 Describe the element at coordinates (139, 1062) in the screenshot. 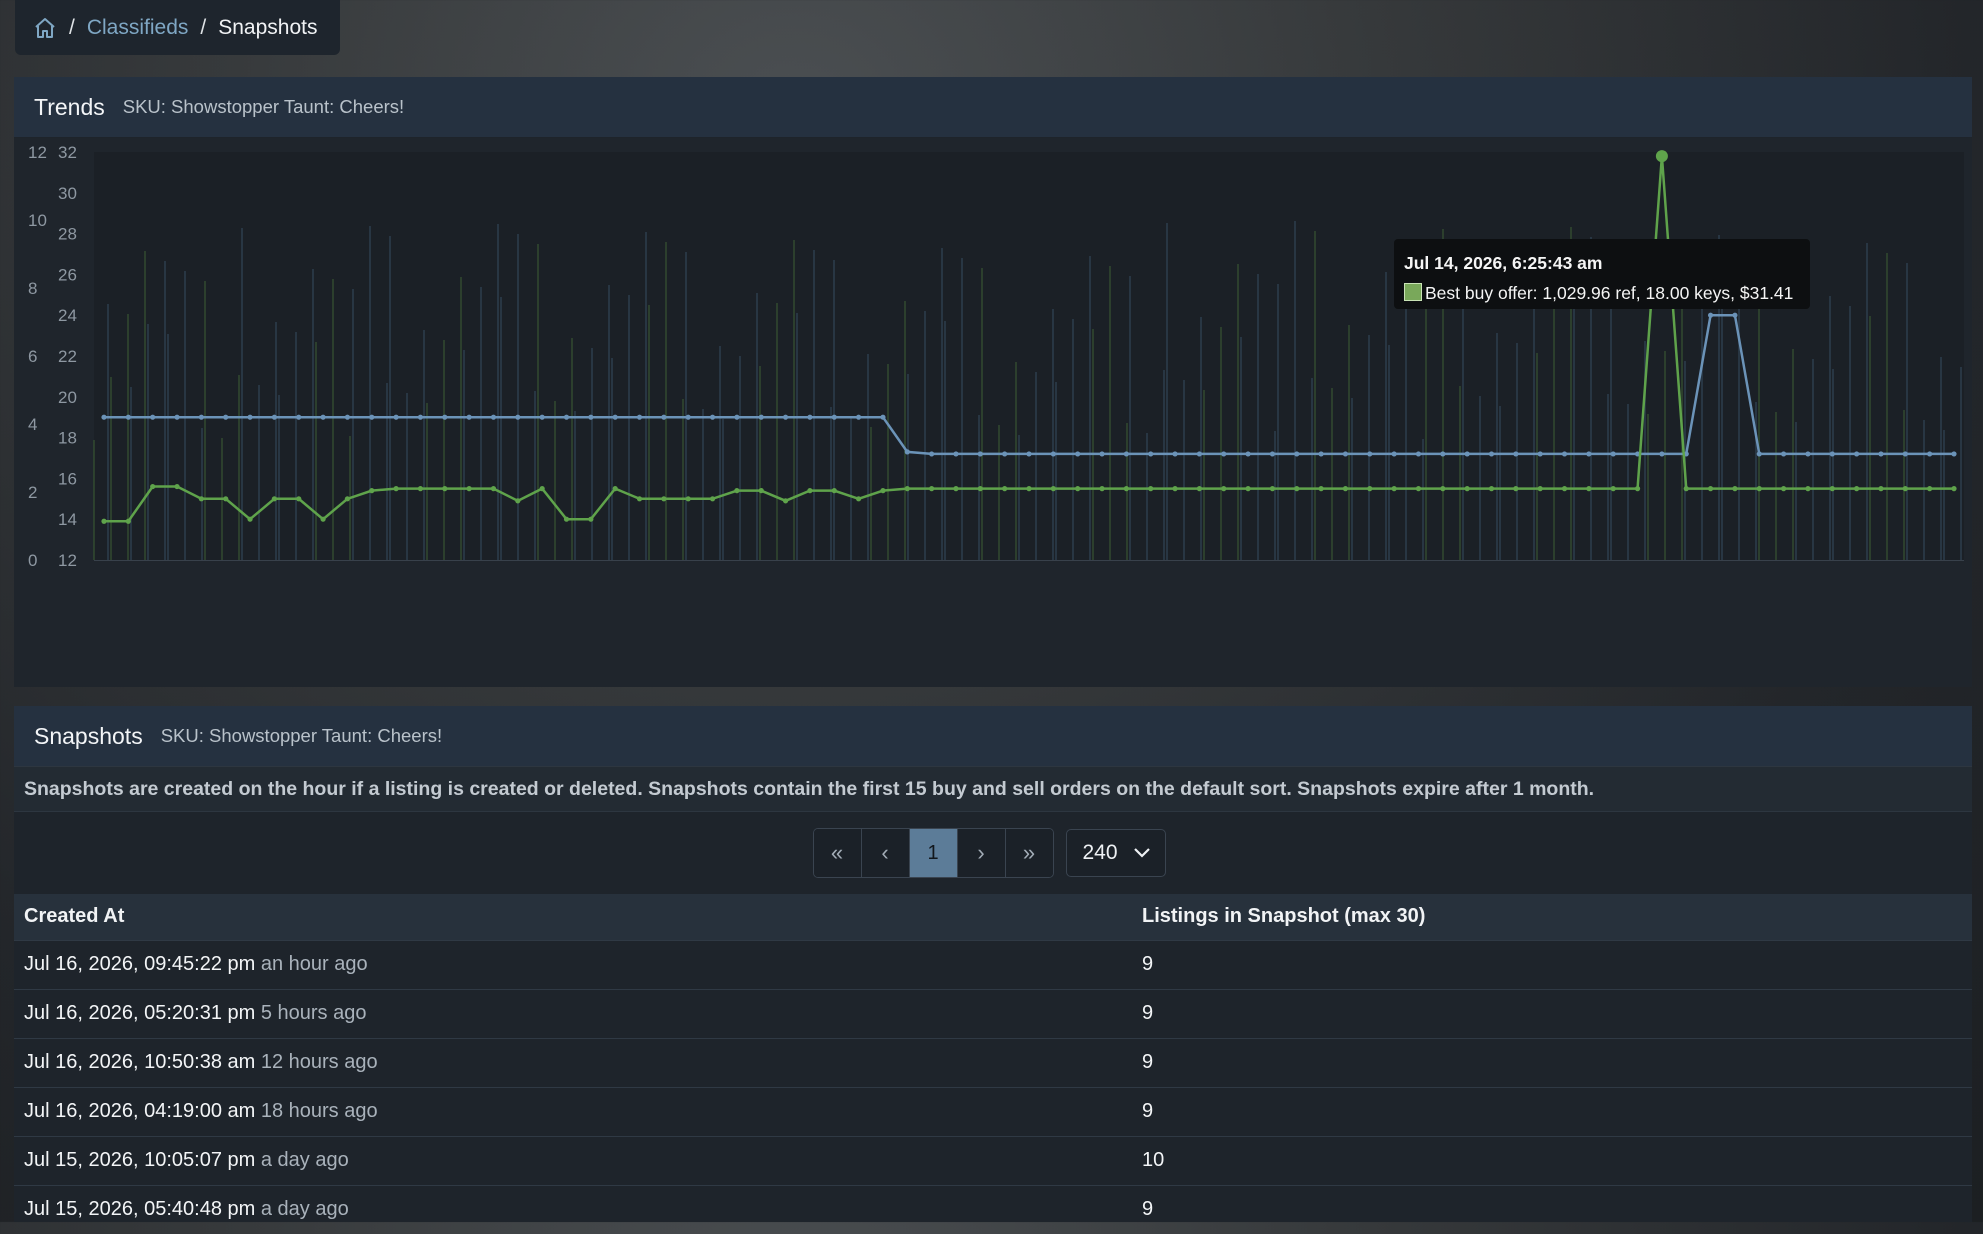

I see `created-date: Jul 16, 2026, 10:50:38 am` at that location.